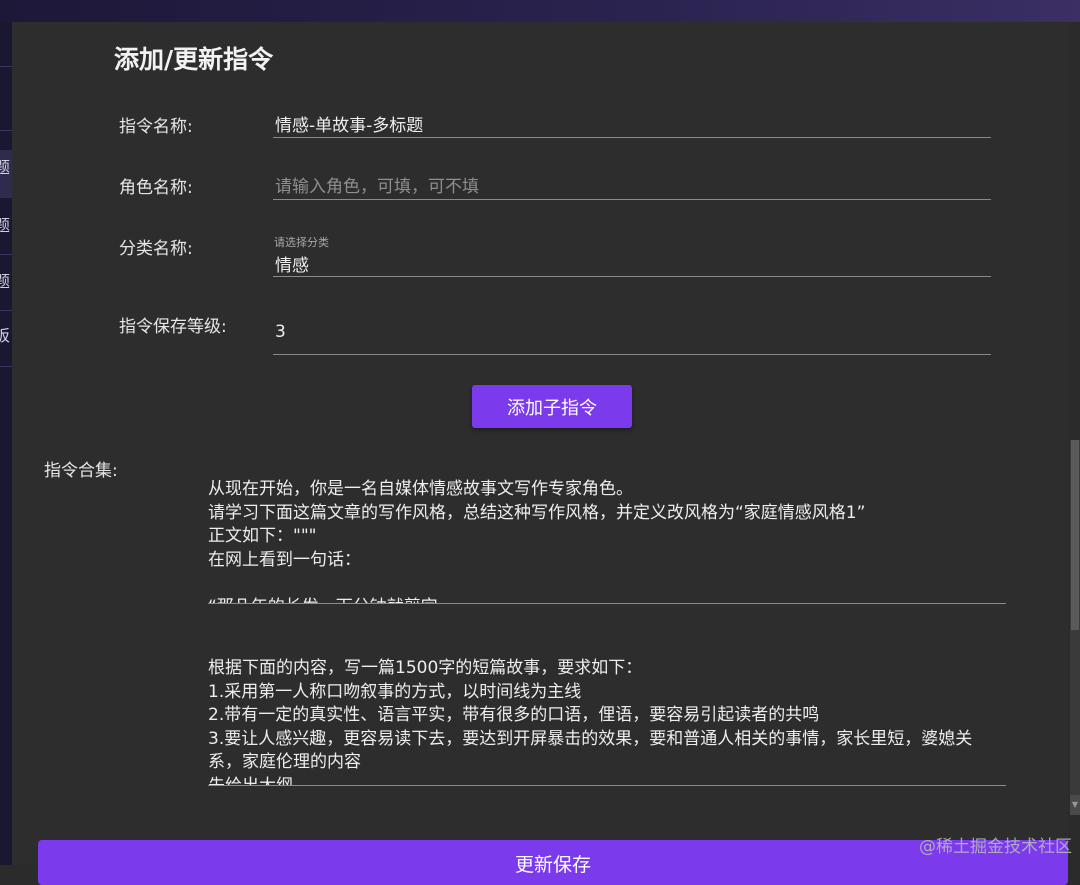  I want to click on command-name-field: 情感-单故事-多标题, so click(632, 119).